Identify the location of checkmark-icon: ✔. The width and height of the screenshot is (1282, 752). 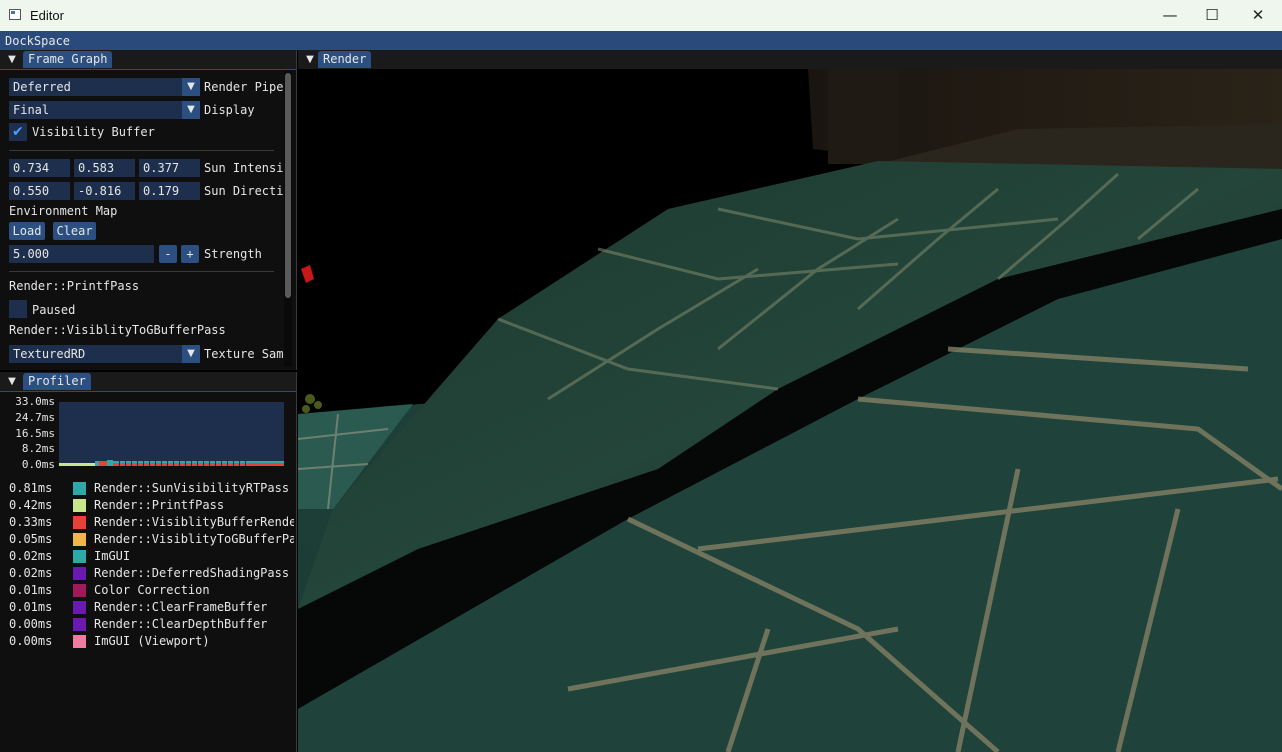
(18, 132).